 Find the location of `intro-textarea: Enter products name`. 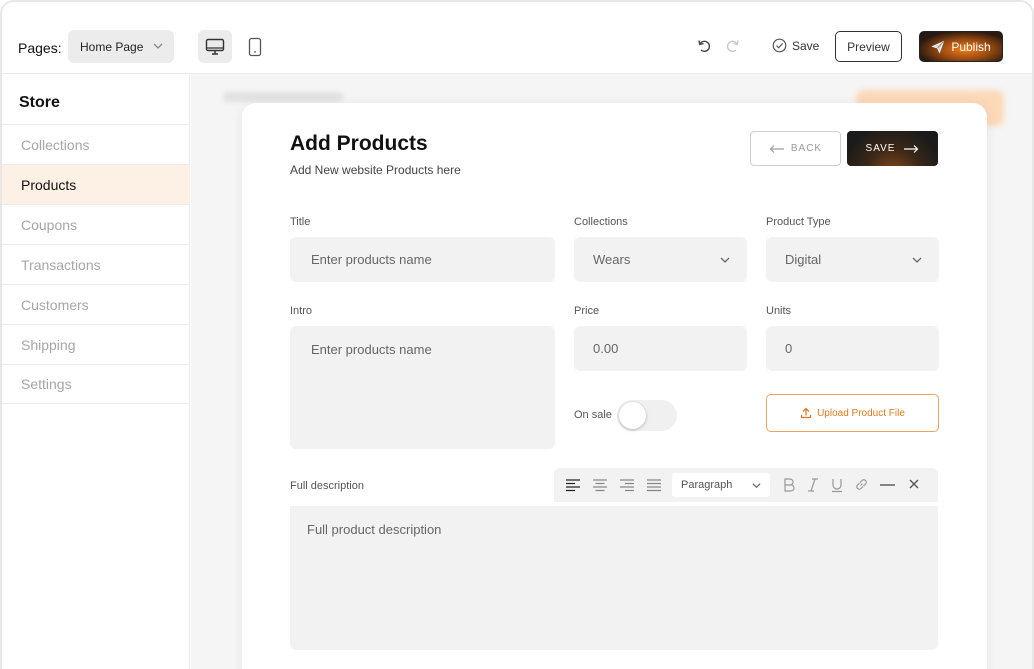

intro-textarea: Enter products name is located at coordinates (422, 387).